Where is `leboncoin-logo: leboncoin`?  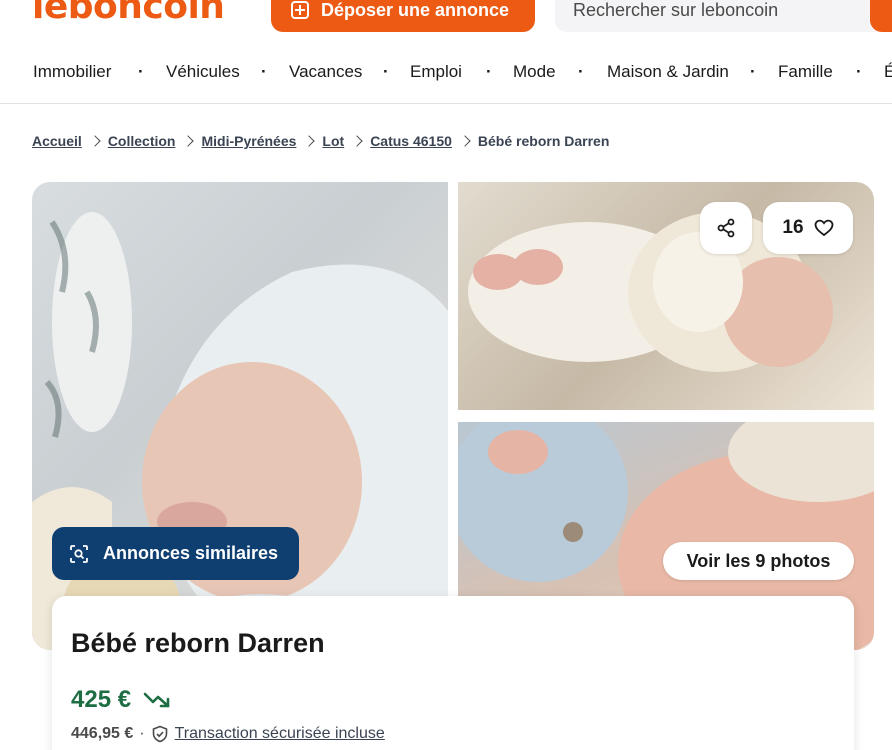
leboncoin-logo: leboncoin is located at coordinates (128, 13).